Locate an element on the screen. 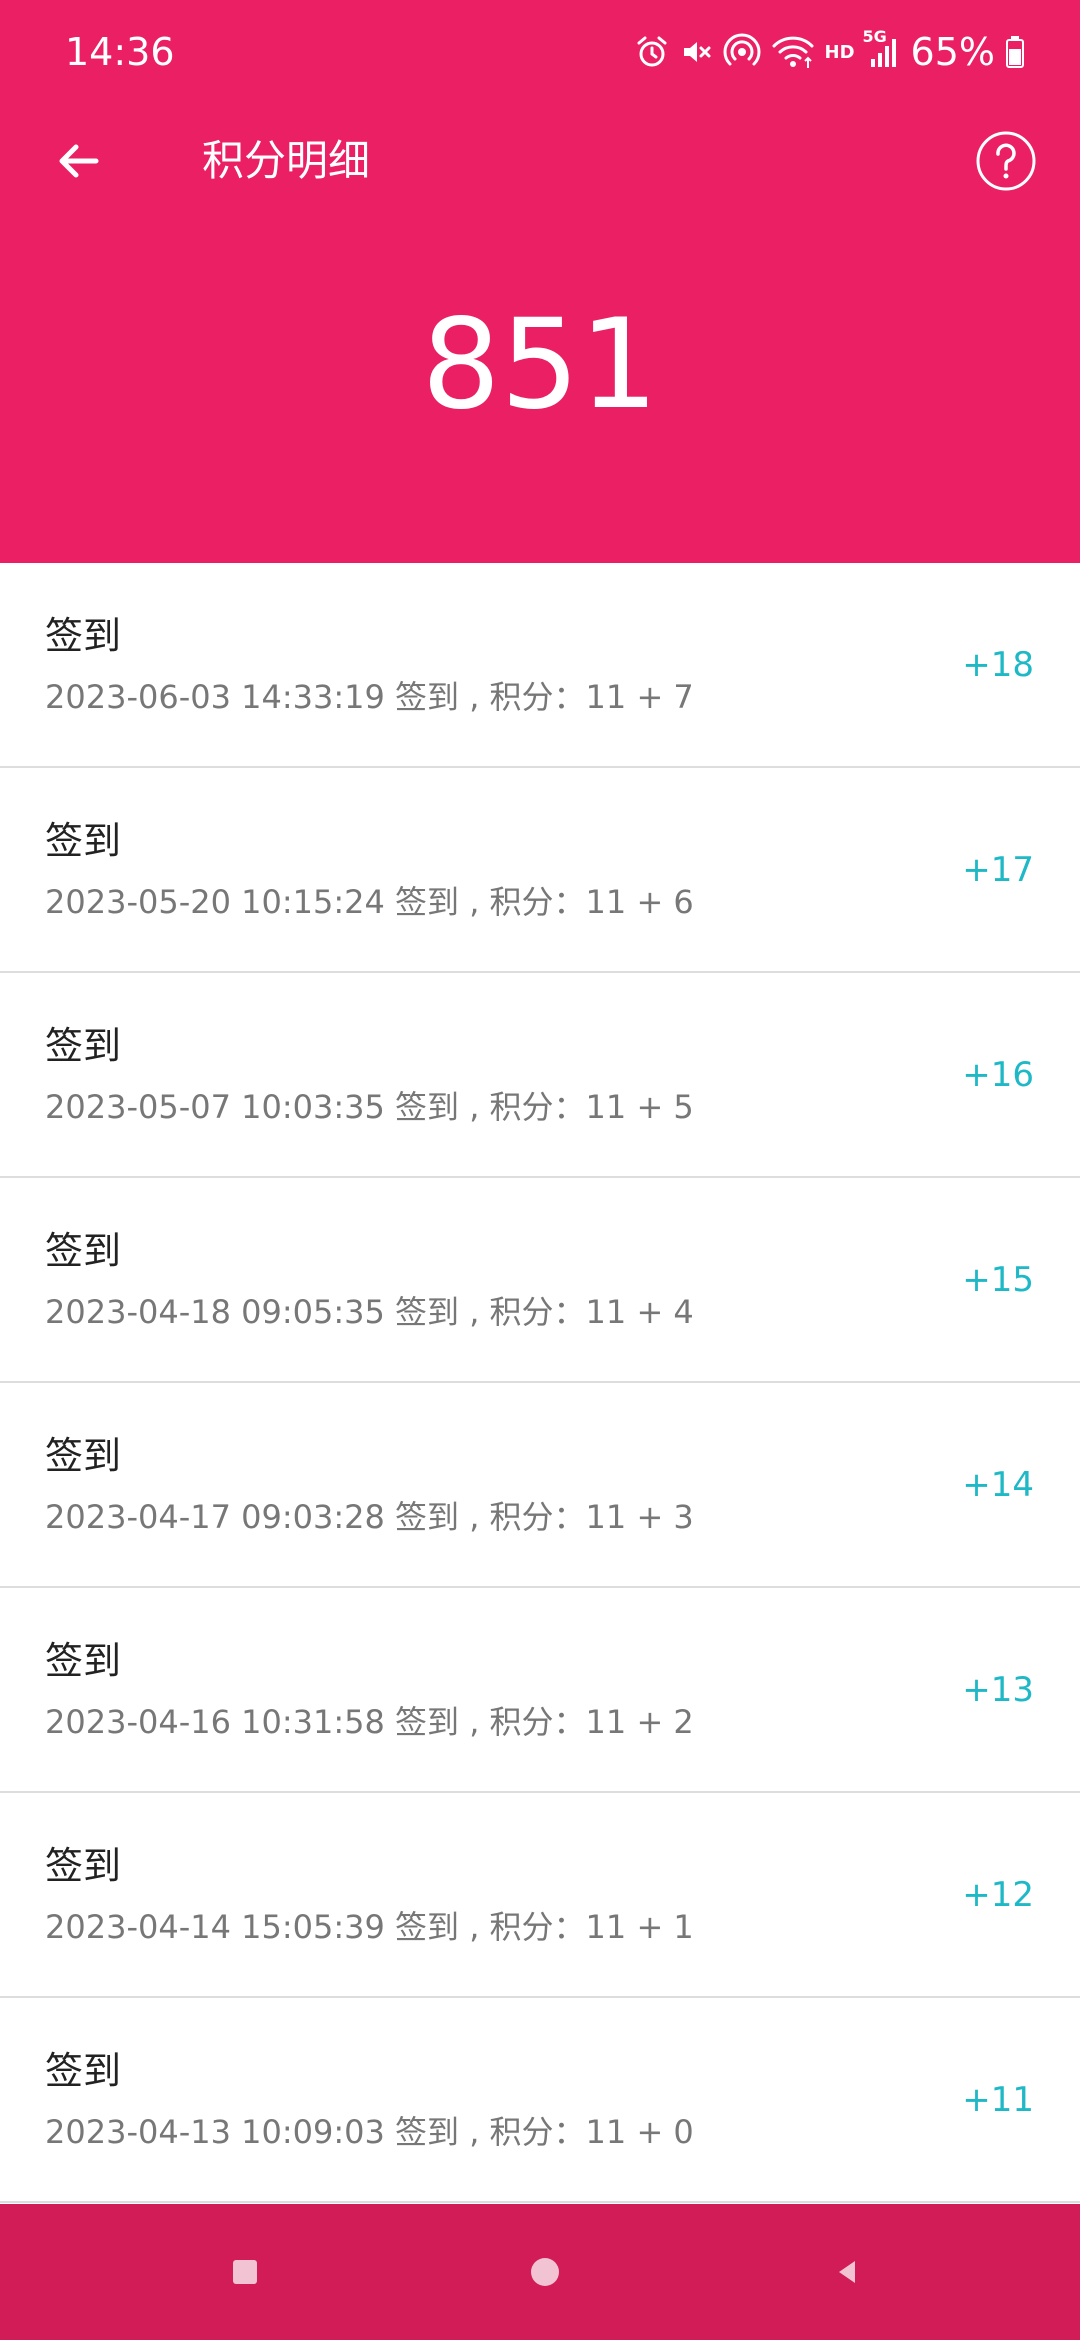 This screenshot has width=1080, height=2340. record-points: +11 is located at coordinates (998, 2100).